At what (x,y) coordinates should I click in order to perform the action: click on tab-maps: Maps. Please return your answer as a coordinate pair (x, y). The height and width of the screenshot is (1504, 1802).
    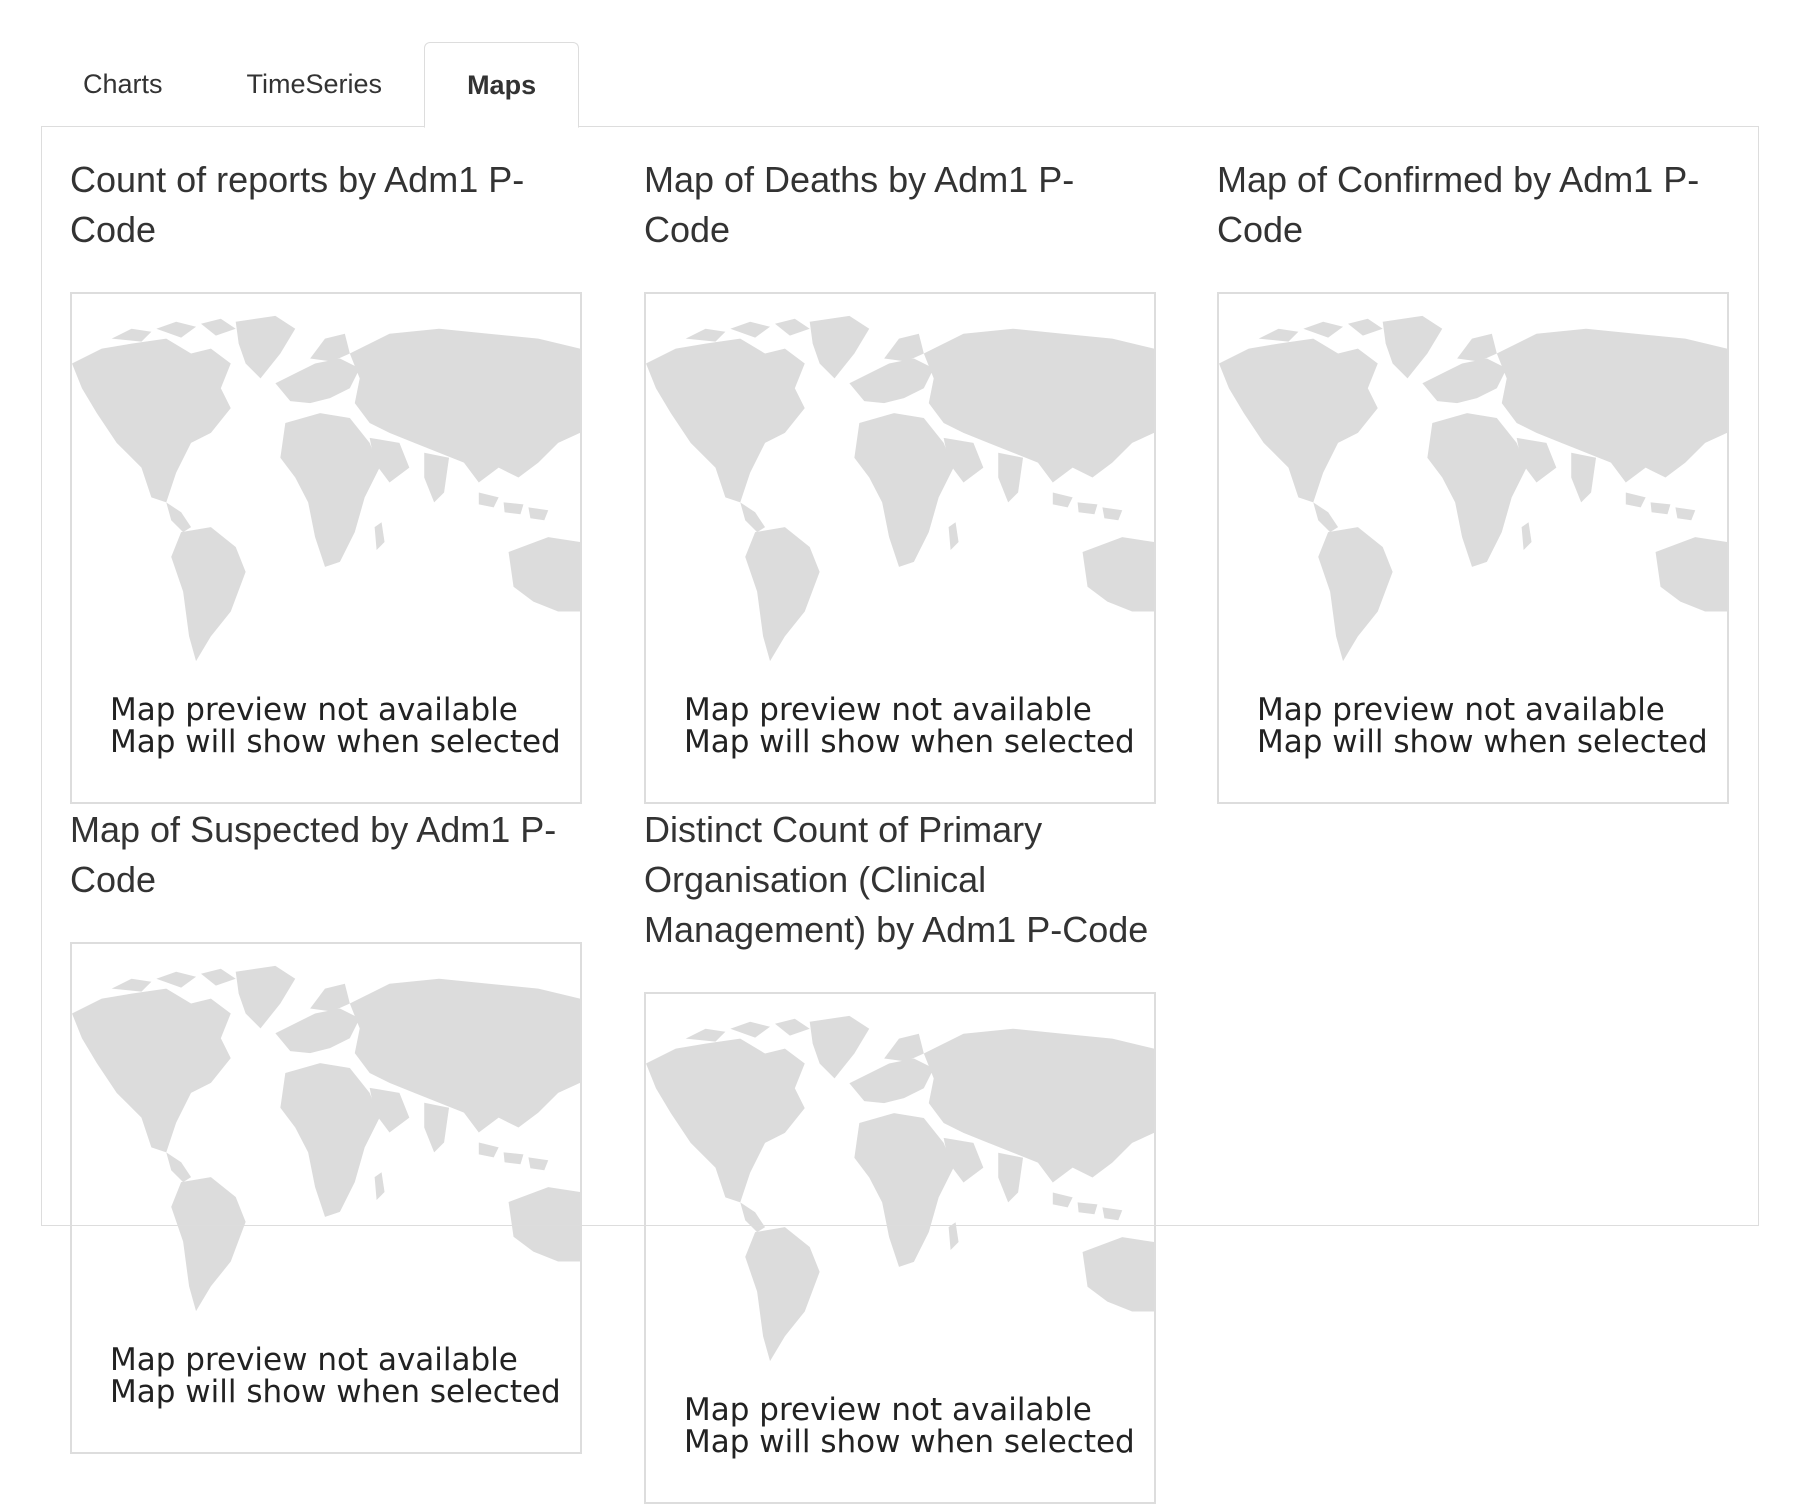
    Looking at the image, I should click on (502, 85).